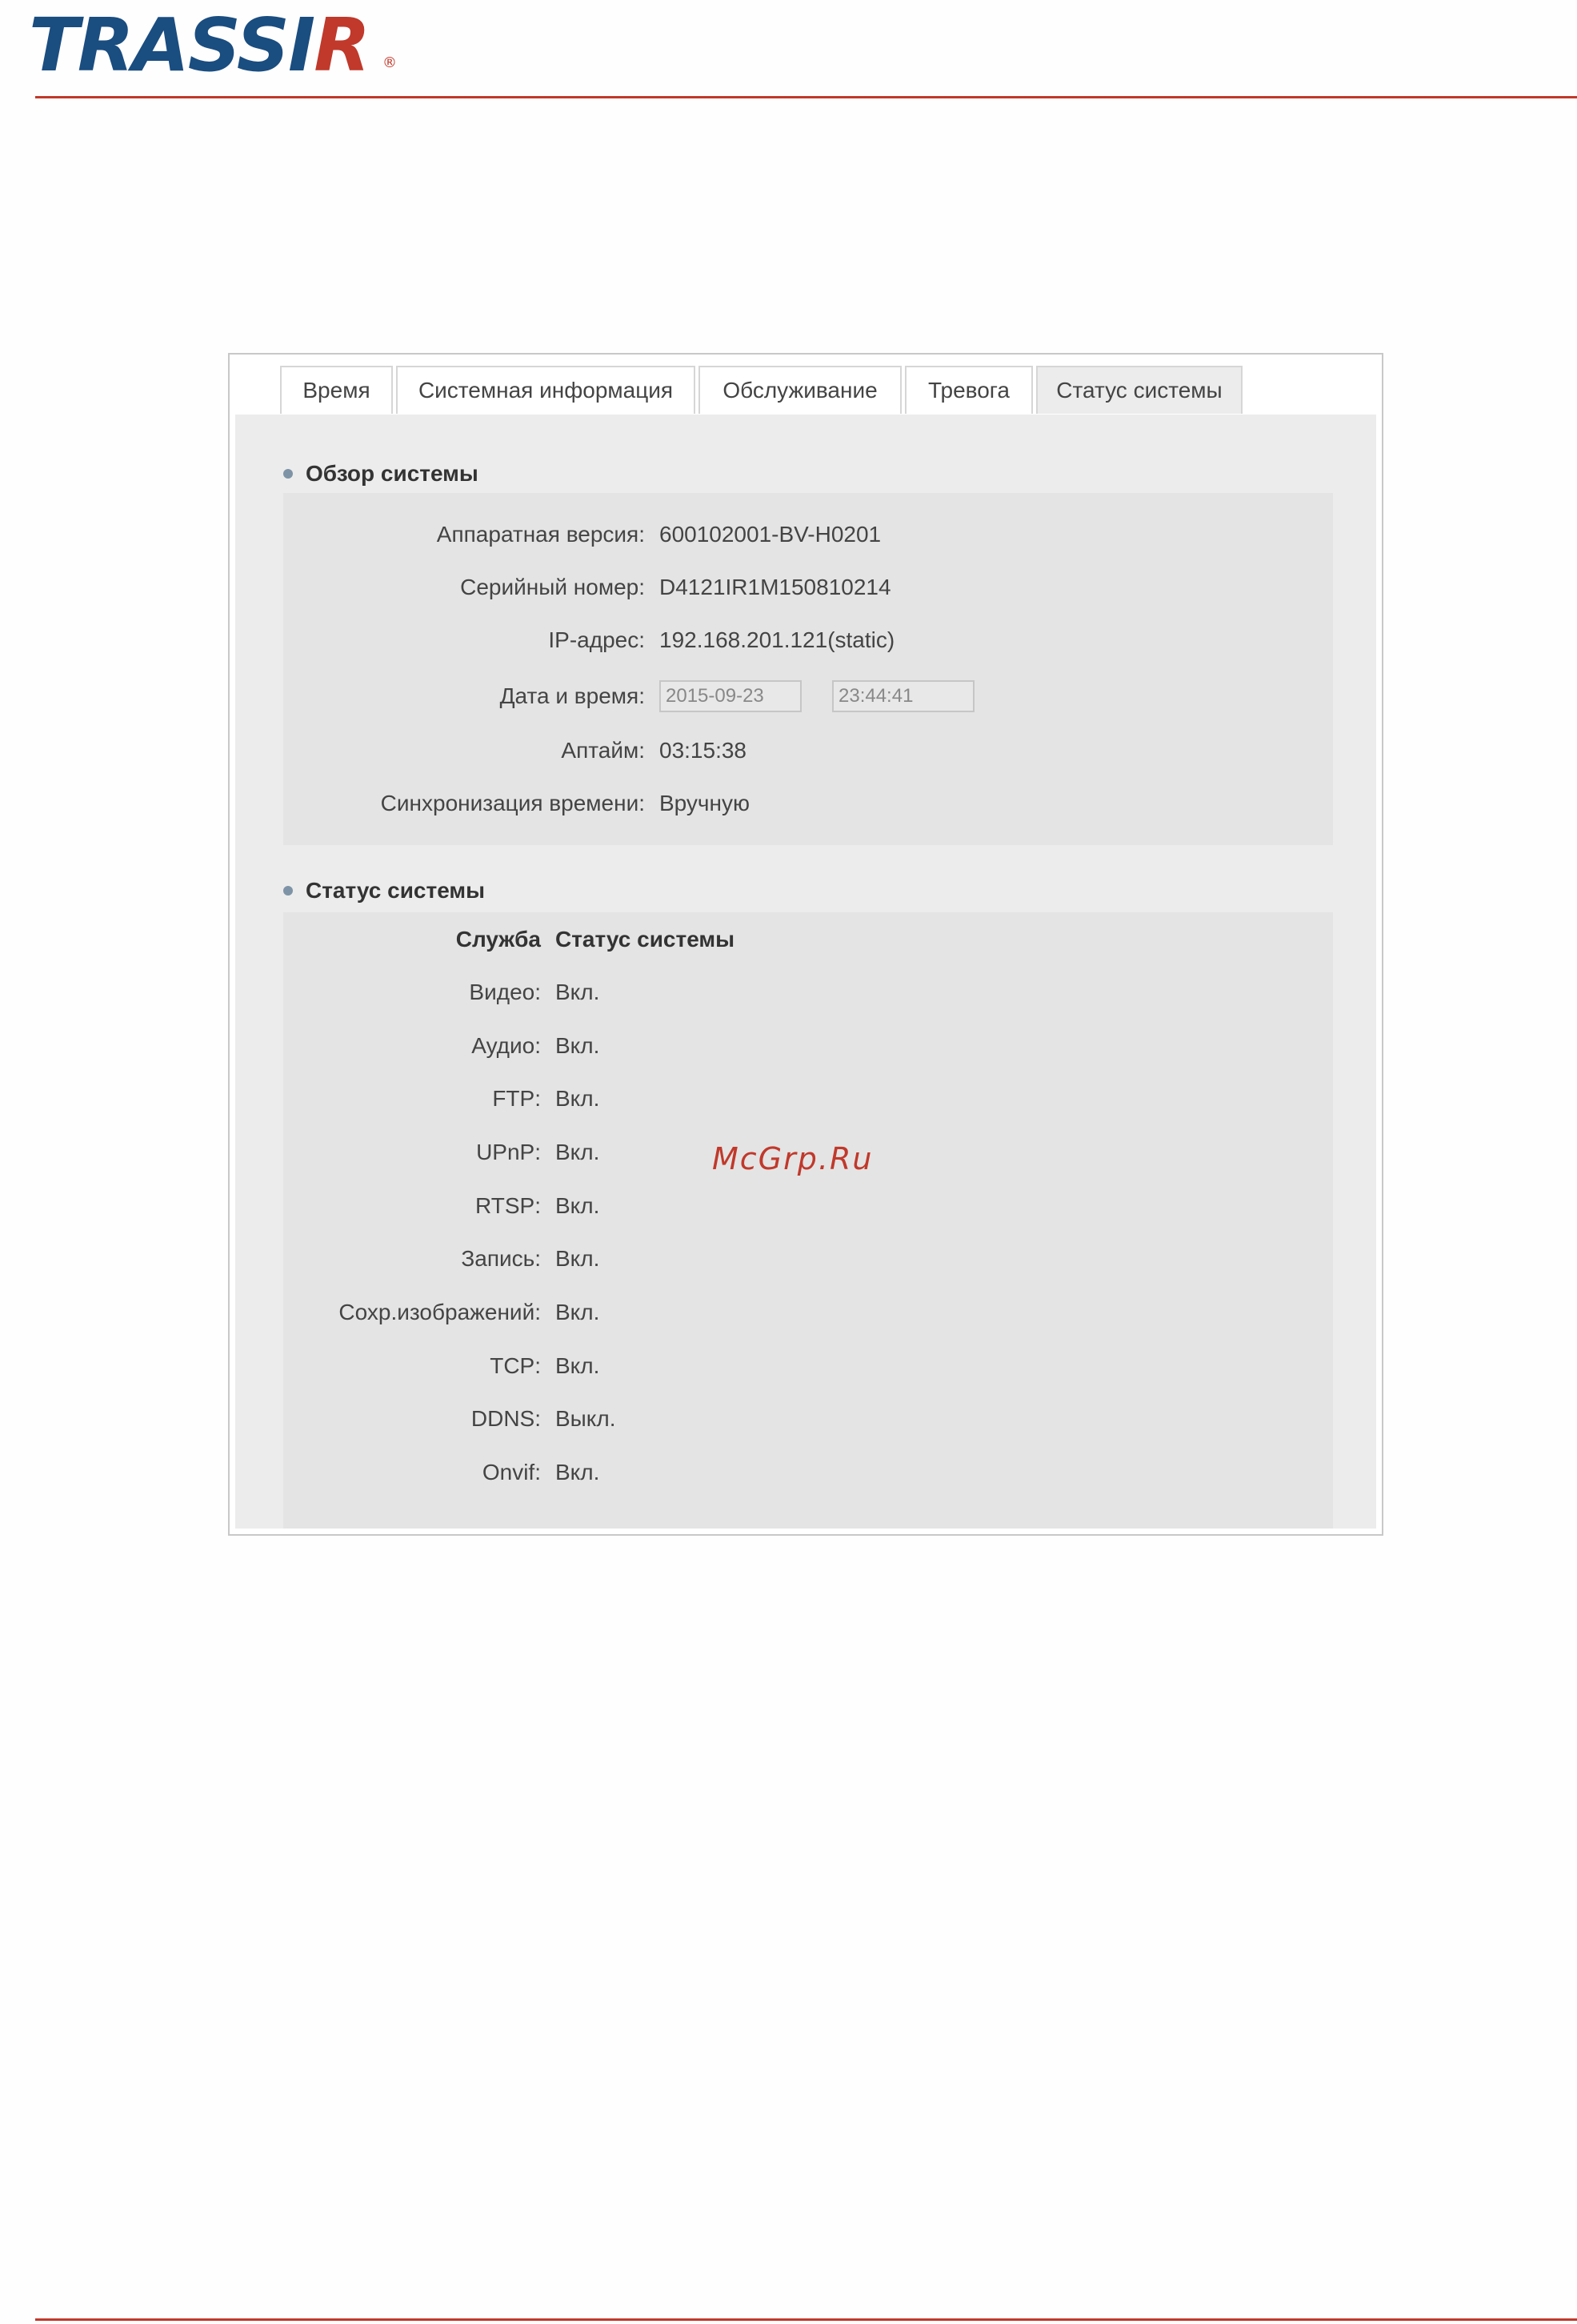 This screenshot has height=2324, width=1577. What do you see at coordinates (441, 1259) in the screenshot?
I see `status-row: Запись: Вкл.` at bounding box center [441, 1259].